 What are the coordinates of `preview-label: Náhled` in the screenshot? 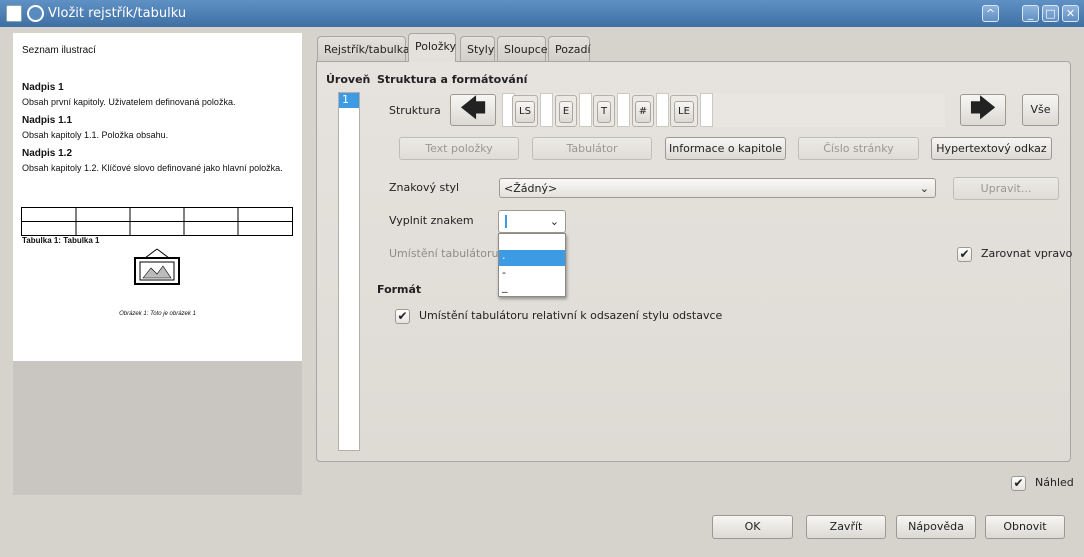 It's located at (1054, 482).